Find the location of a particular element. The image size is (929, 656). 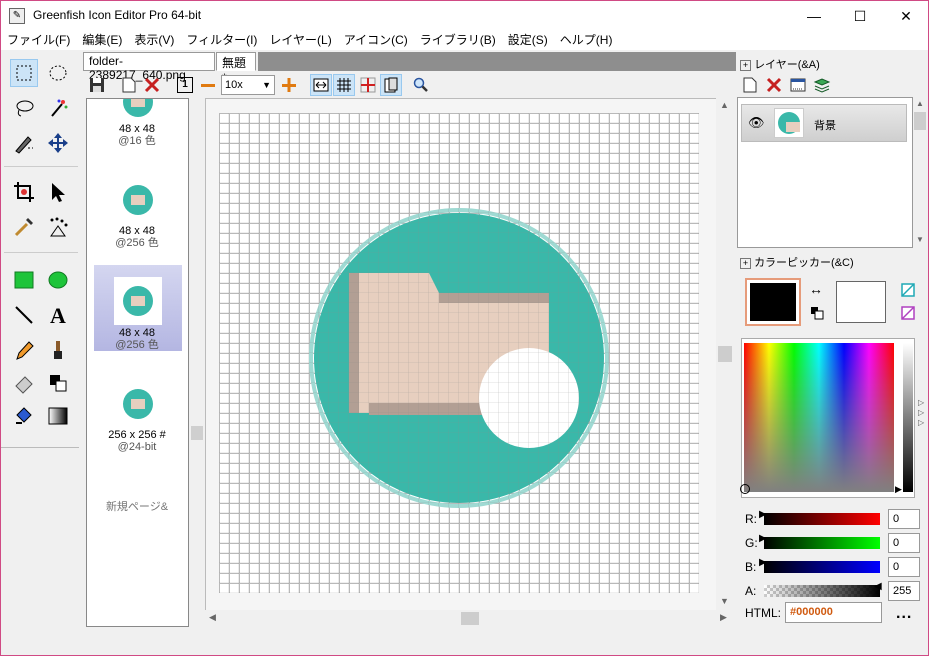

color-cursor is located at coordinates (745, 489).